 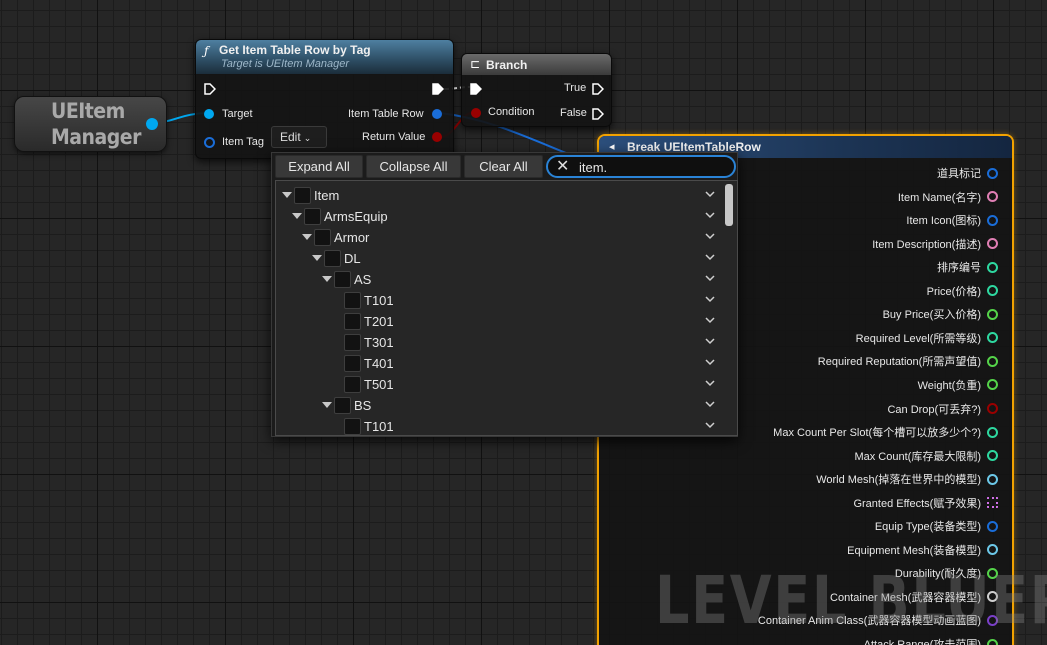 I want to click on target-input-pin, so click(x=209, y=114).